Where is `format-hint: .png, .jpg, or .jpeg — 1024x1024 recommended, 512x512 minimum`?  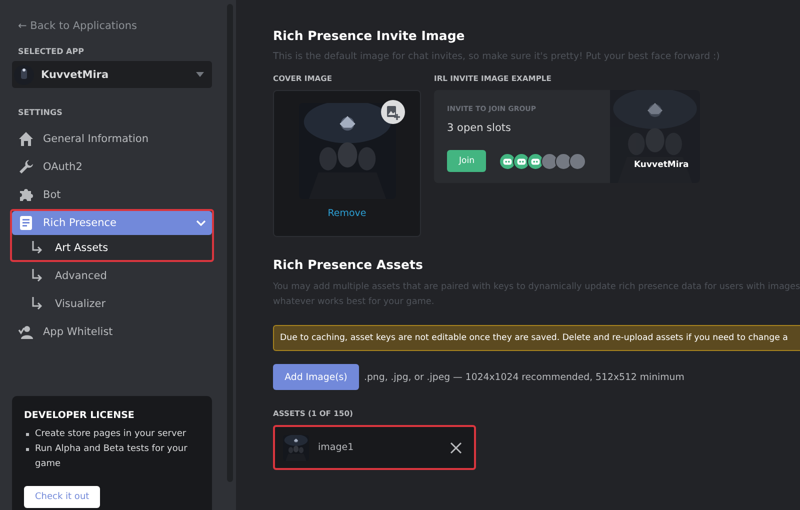 format-hint: .png, .jpg, or .jpeg — 1024x1024 recommended, 512x512 minimum is located at coordinates (524, 377).